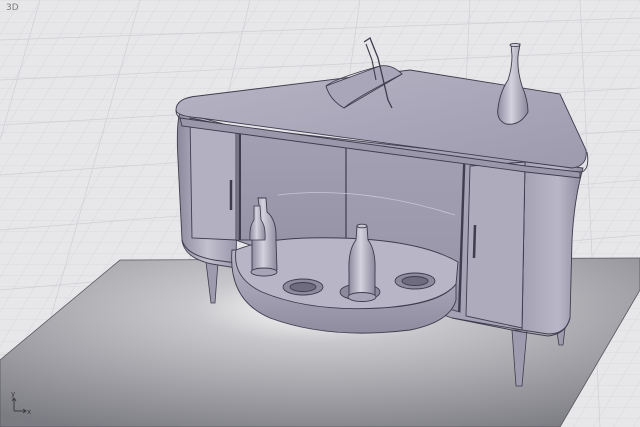  Describe the element at coordinates (13, 394) in the screenshot. I see `axis-y-label: y` at that location.